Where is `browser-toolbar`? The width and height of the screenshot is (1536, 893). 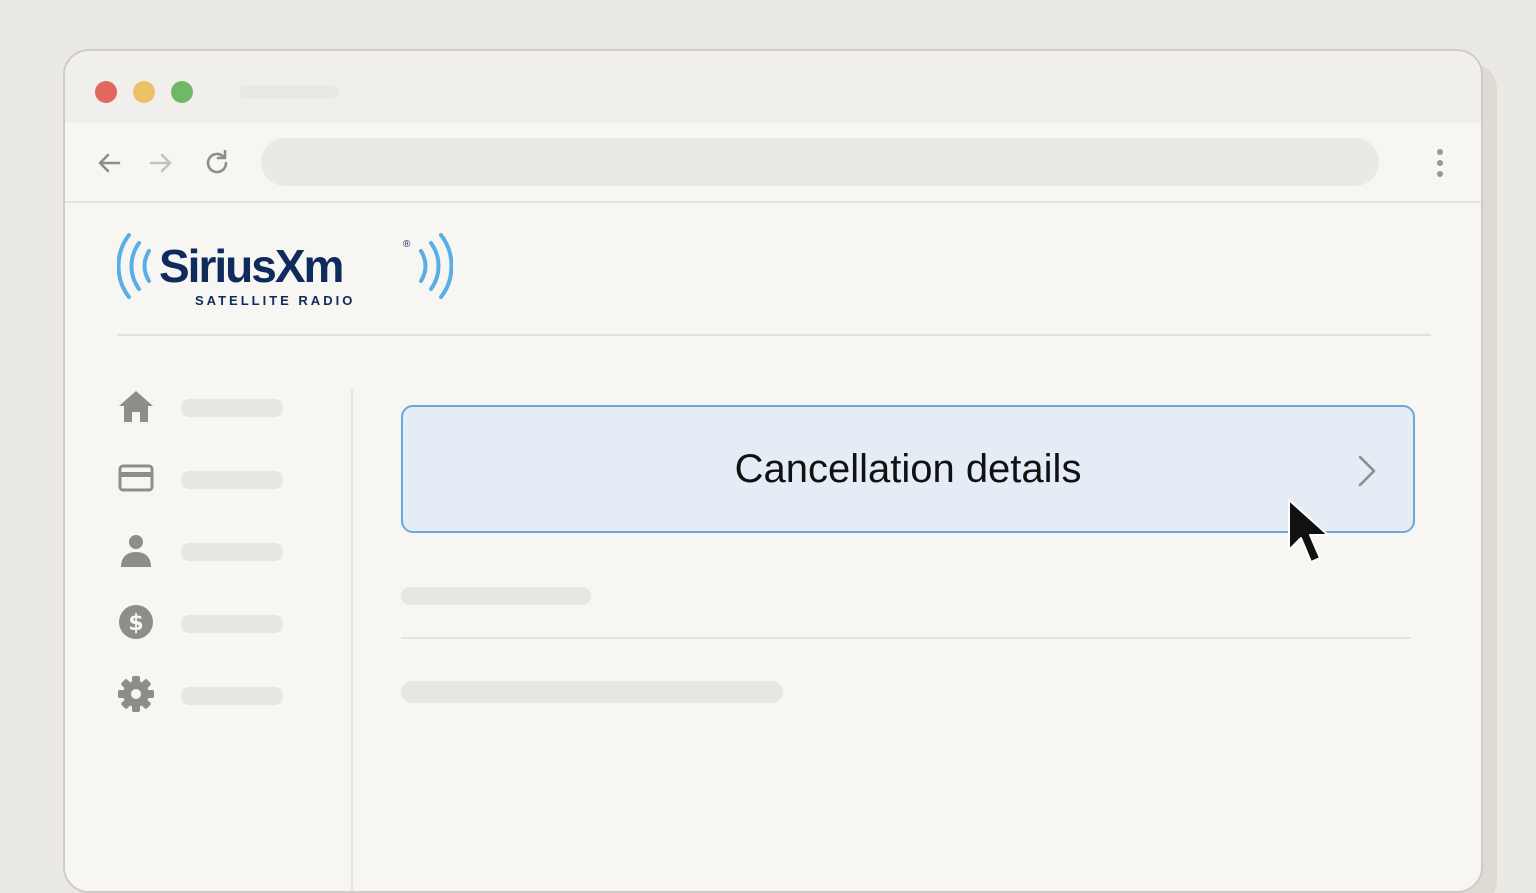
browser-toolbar is located at coordinates (773, 163).